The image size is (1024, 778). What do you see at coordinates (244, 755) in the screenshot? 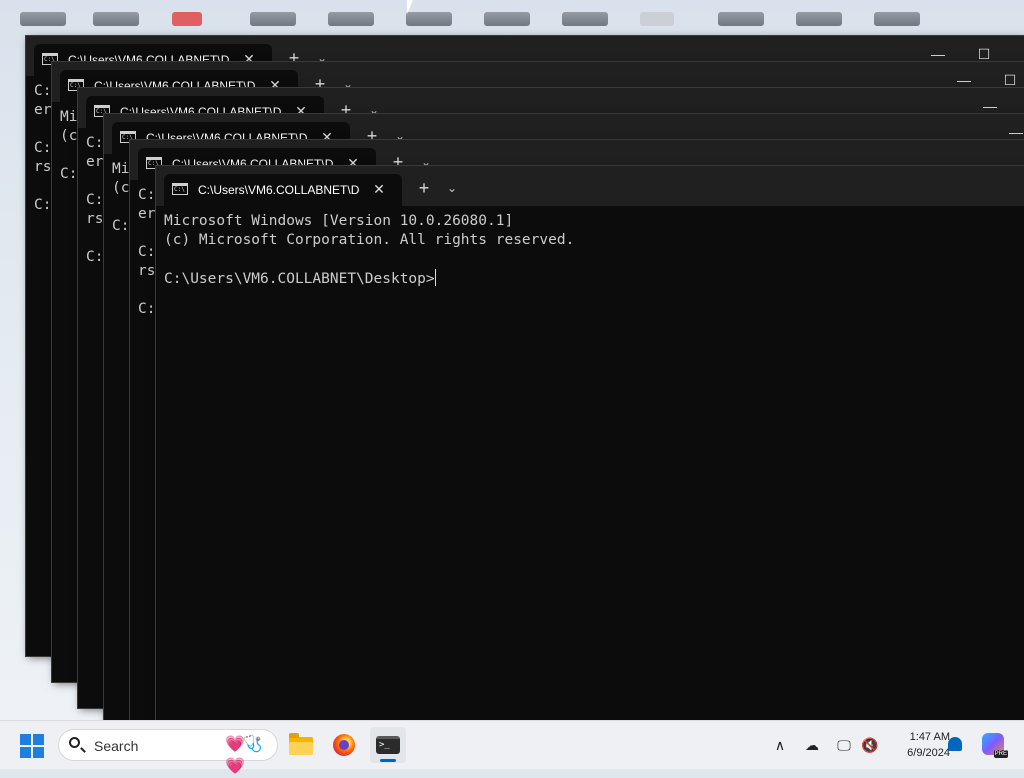
I see `search-highlight-art-icon: 💗🩺💗` at bounding box center [244, 755].